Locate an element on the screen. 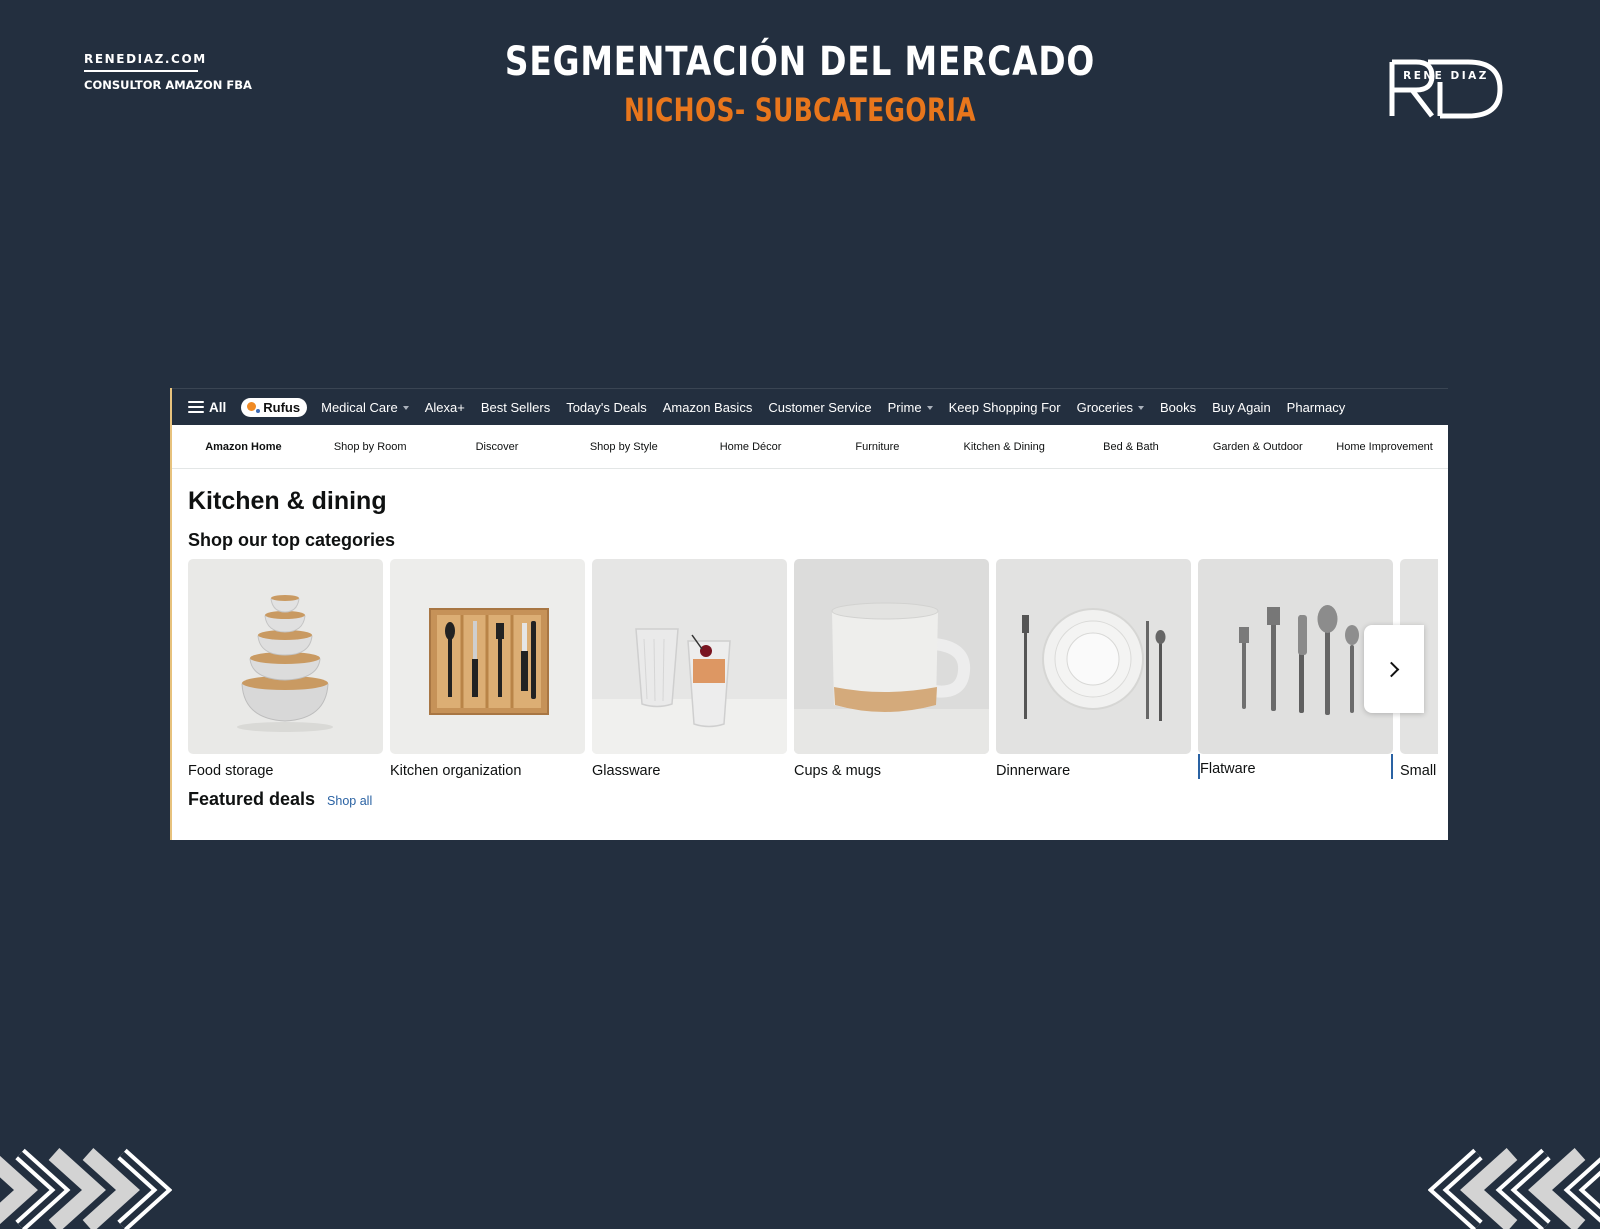  nav-item-best-sellers: Best Sellers is located at coordinates (515, 407).